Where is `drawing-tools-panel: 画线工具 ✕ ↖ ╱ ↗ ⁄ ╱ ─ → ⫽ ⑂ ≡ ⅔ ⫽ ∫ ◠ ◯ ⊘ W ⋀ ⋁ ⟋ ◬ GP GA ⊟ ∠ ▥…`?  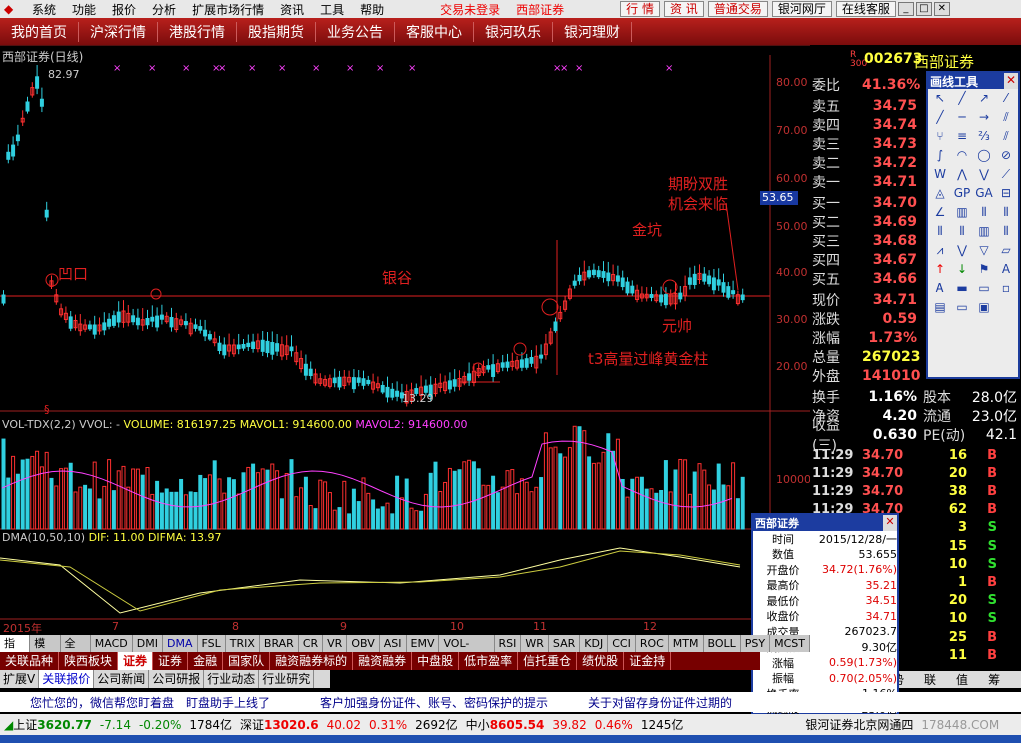
drawing-tools-panel: 画线工具 ✕ ↖ ╱ ↗ ⁄ ╱ ─ → ⫽ ⑂ ≡ ⅔ ⫽ ∫ ◠ ◯ ⊘ W ⋀ ⋁ ⟋ ◬ GP GA ⊟ ∠ ▥… is located at coordinates (973, 225).